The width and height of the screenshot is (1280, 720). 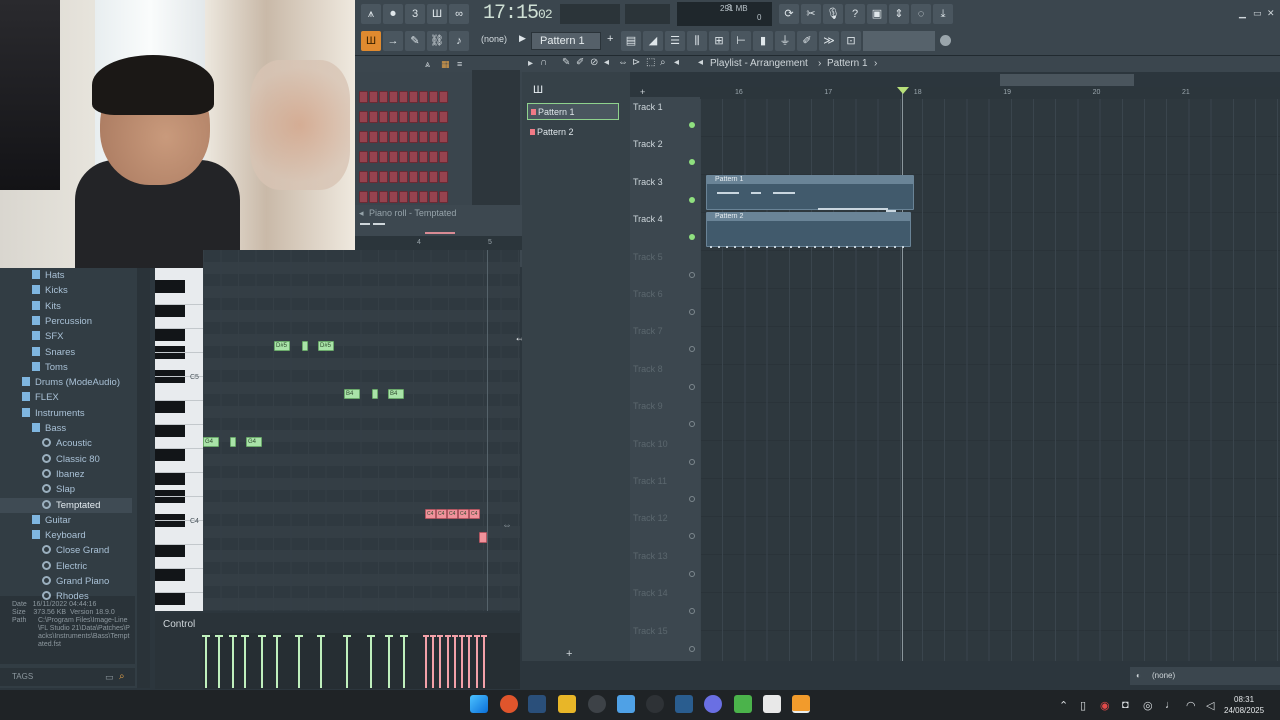 What do you see at coordinates (1125, 705) in the screenshot?
I see `tray-gamepad-icon: ◘` at bounding box center [1125, 705].